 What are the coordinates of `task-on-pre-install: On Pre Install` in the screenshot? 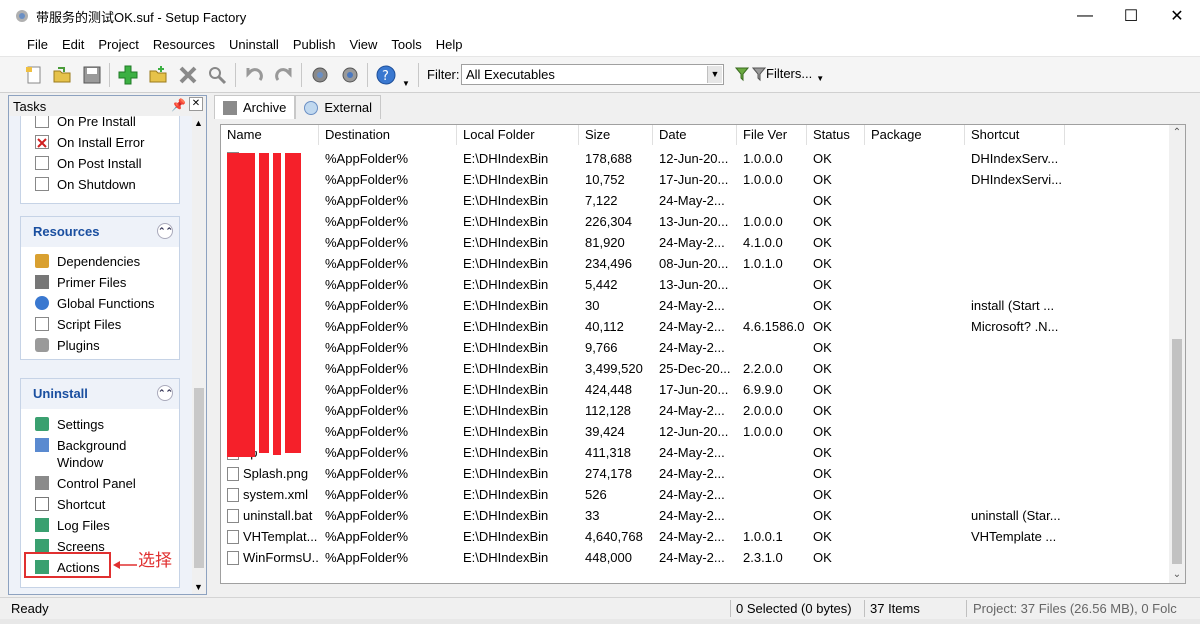 It's located at (100, 124).